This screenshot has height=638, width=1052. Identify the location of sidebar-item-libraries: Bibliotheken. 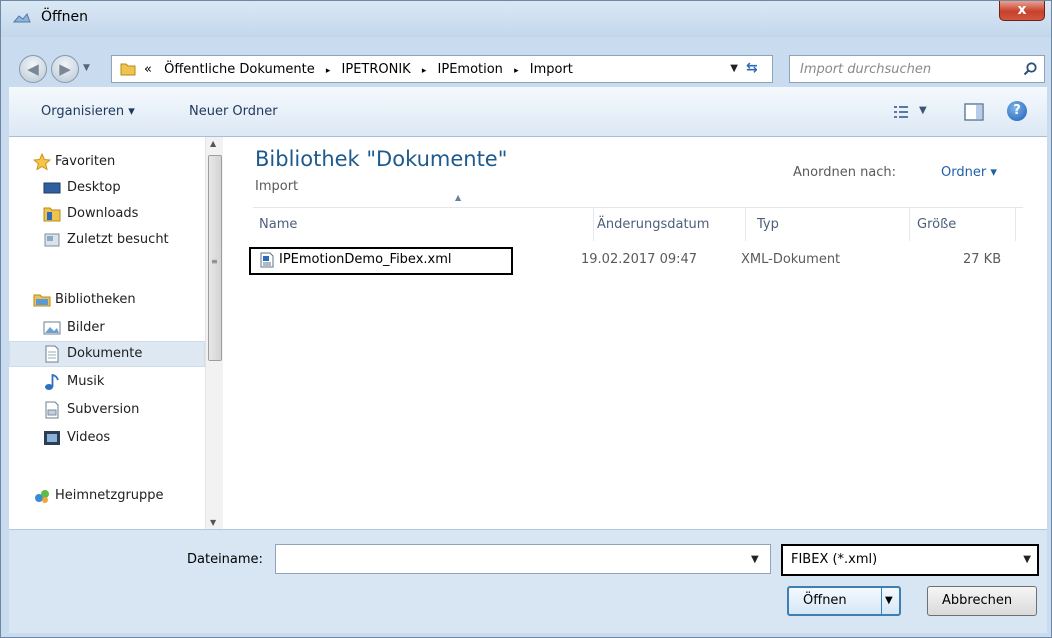
(107, 300).